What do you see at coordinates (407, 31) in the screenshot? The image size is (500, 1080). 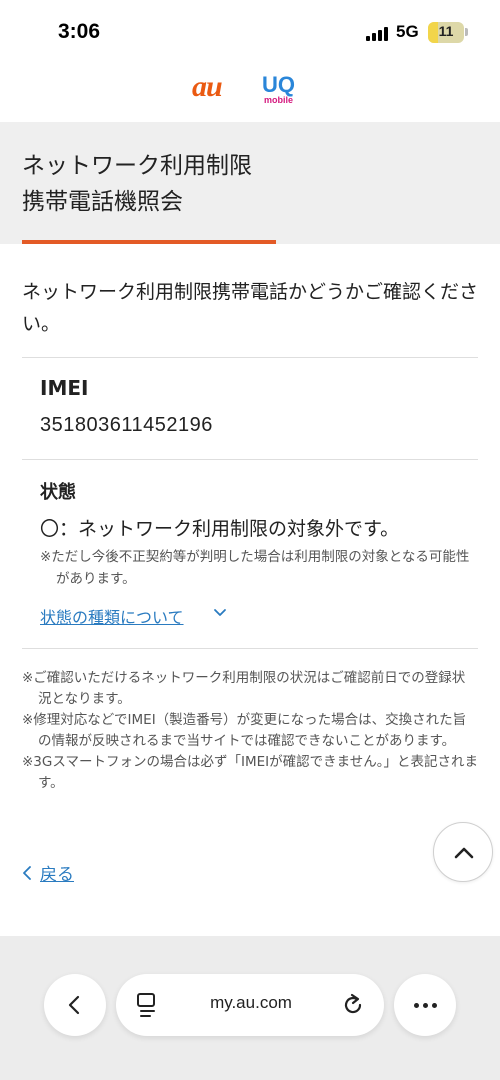 I see `network-type: 5G` at bounding box center [407, 31].